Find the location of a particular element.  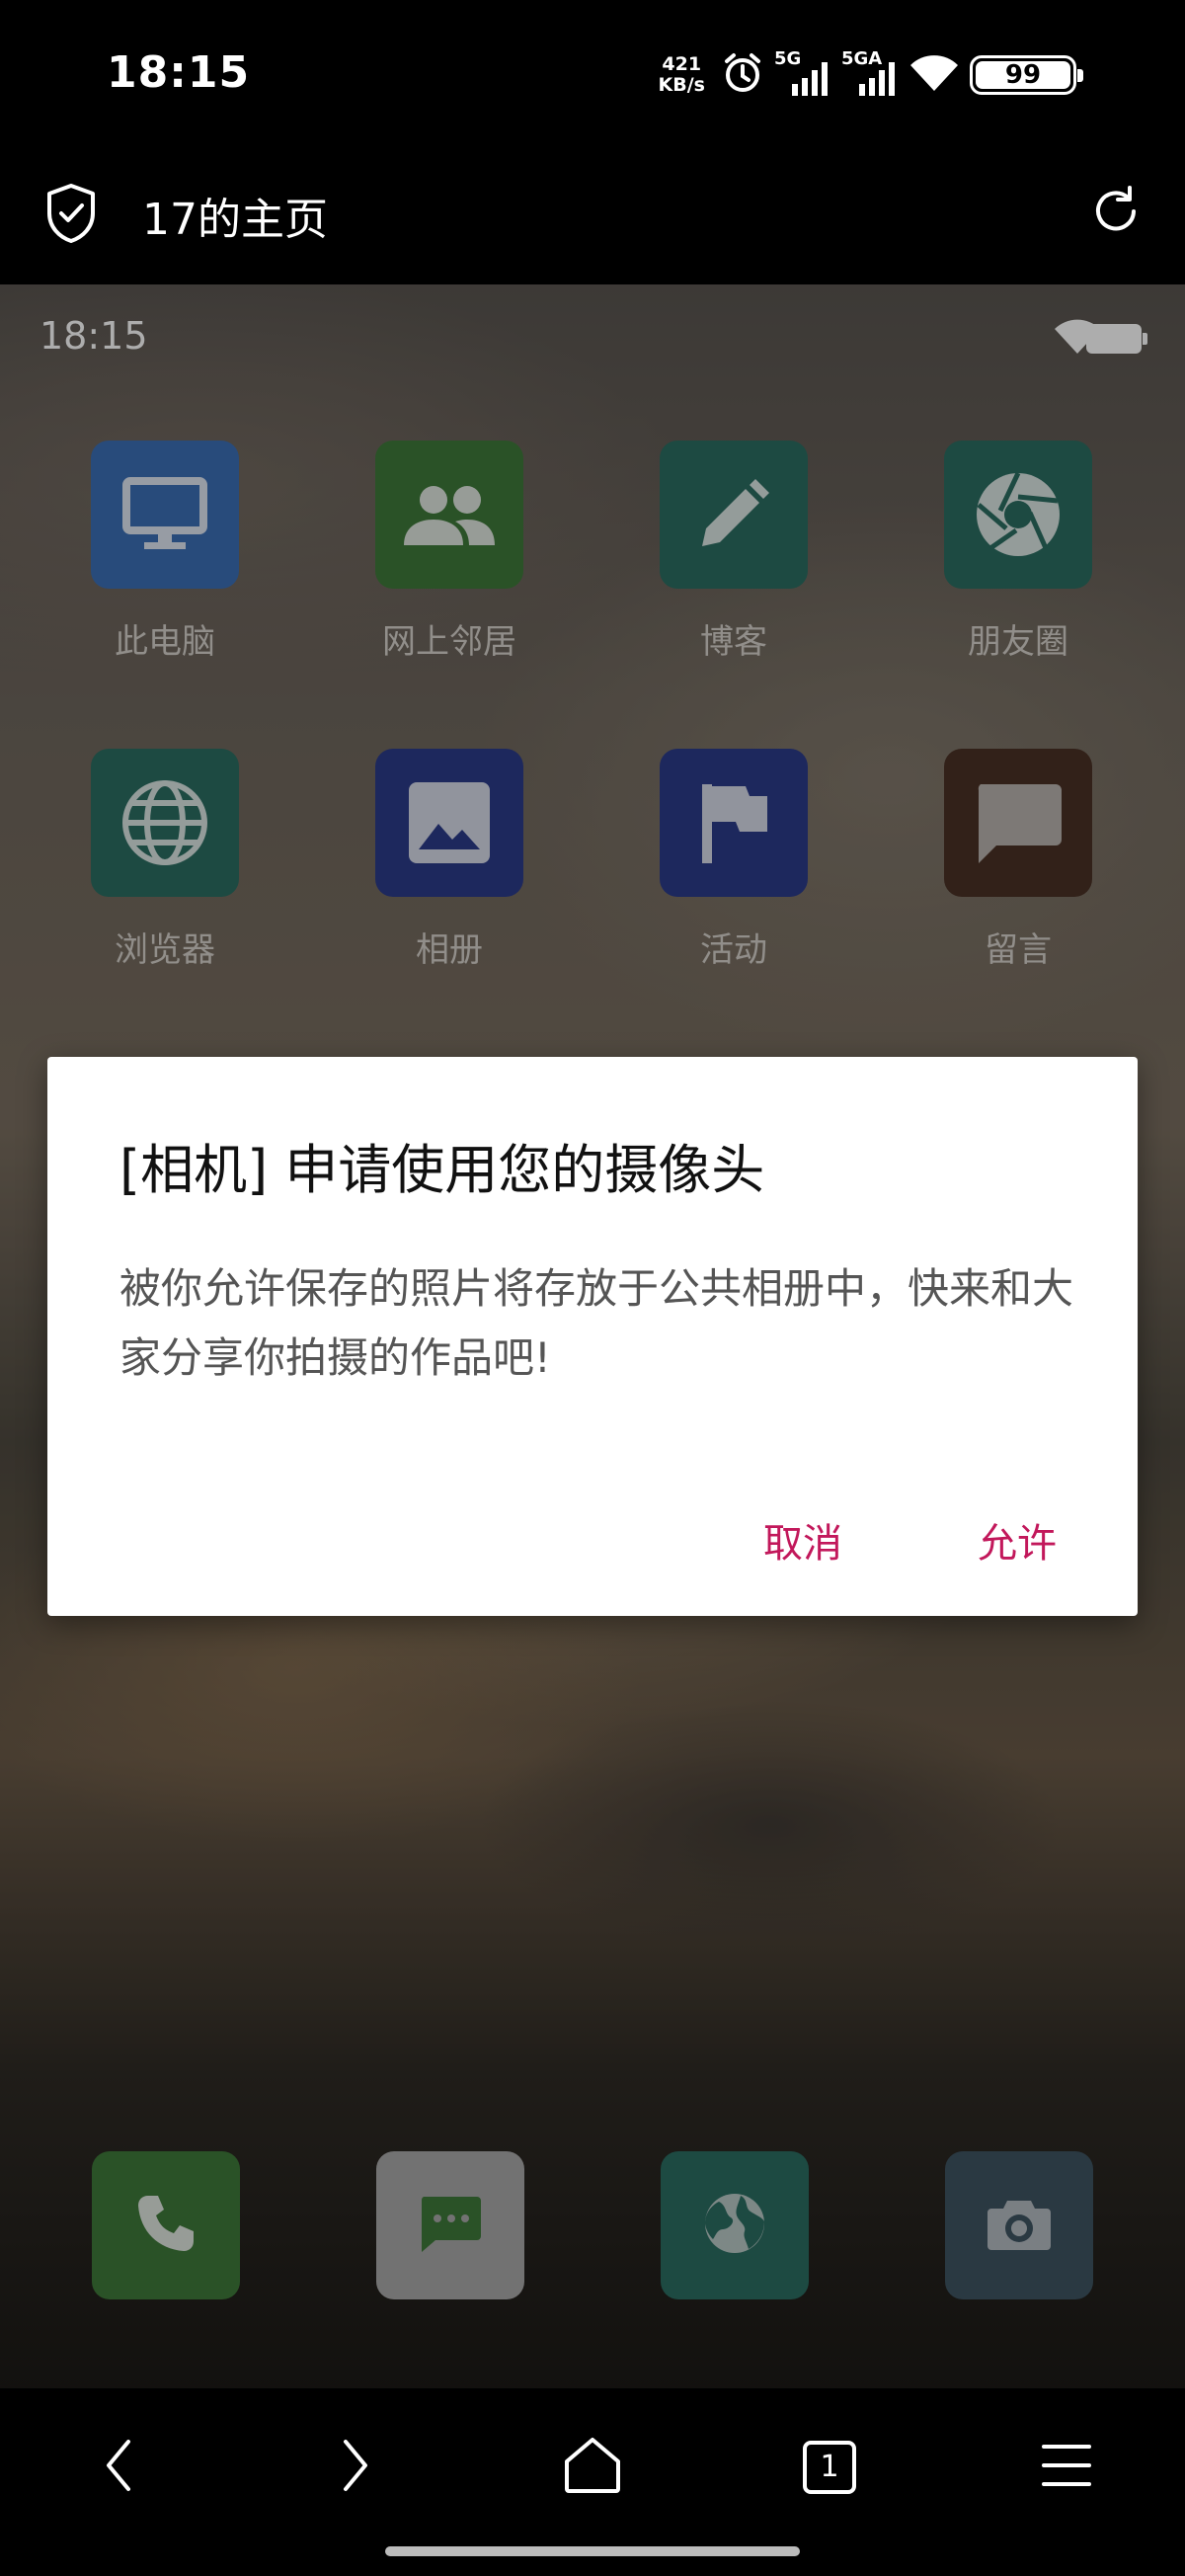

menu-button is located at coordinates (1066, 2467).